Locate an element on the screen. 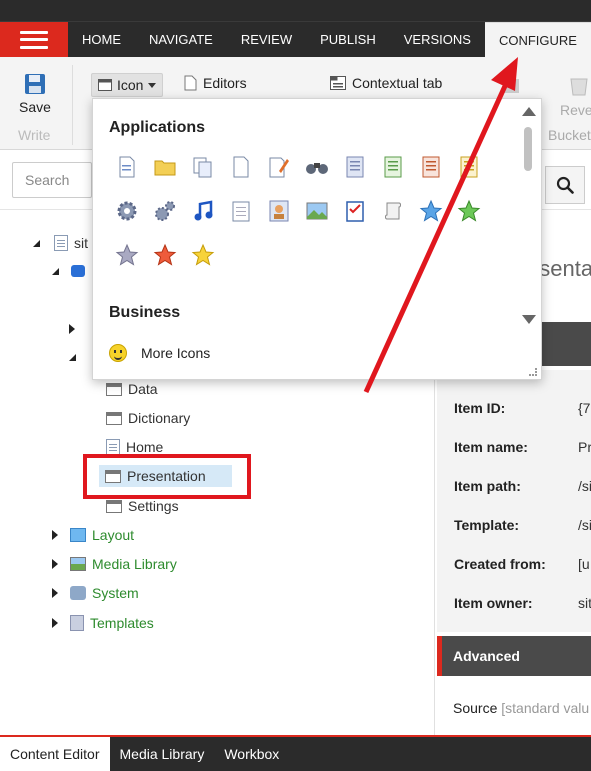  tree-node-sitecore: sit is located at coordinates (60, 243).